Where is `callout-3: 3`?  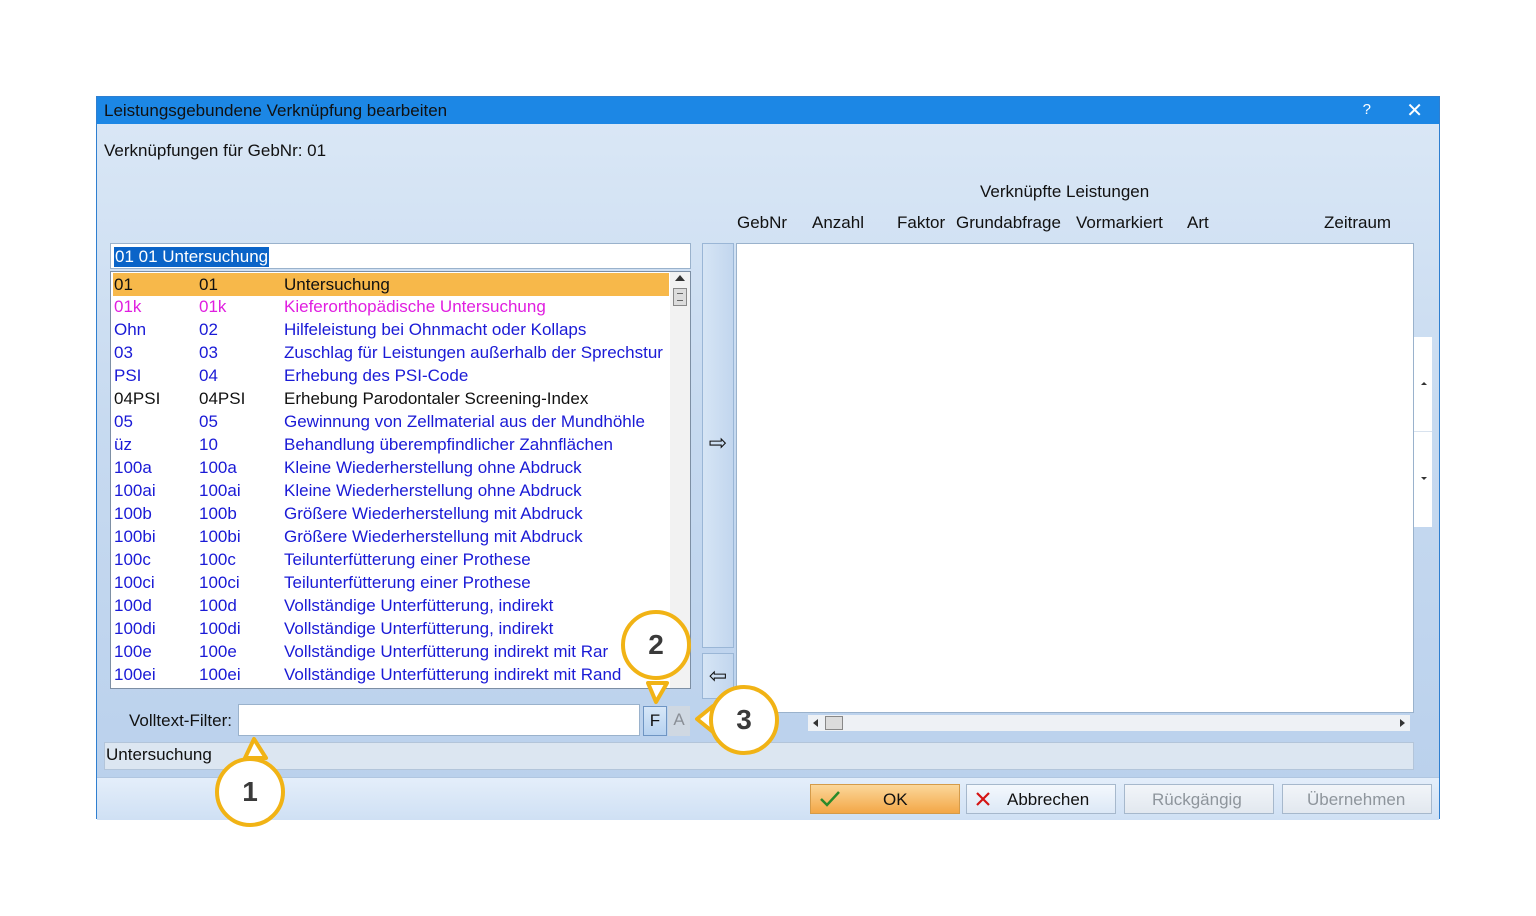 callout-3: 3 is located at coordinates (744, 720).